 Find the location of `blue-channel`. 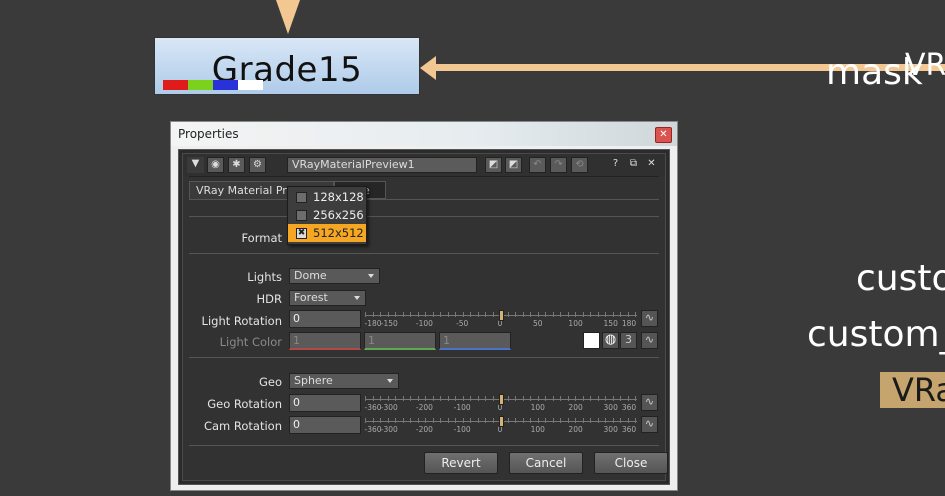

blue-channel is located at coordinates (225, 85).